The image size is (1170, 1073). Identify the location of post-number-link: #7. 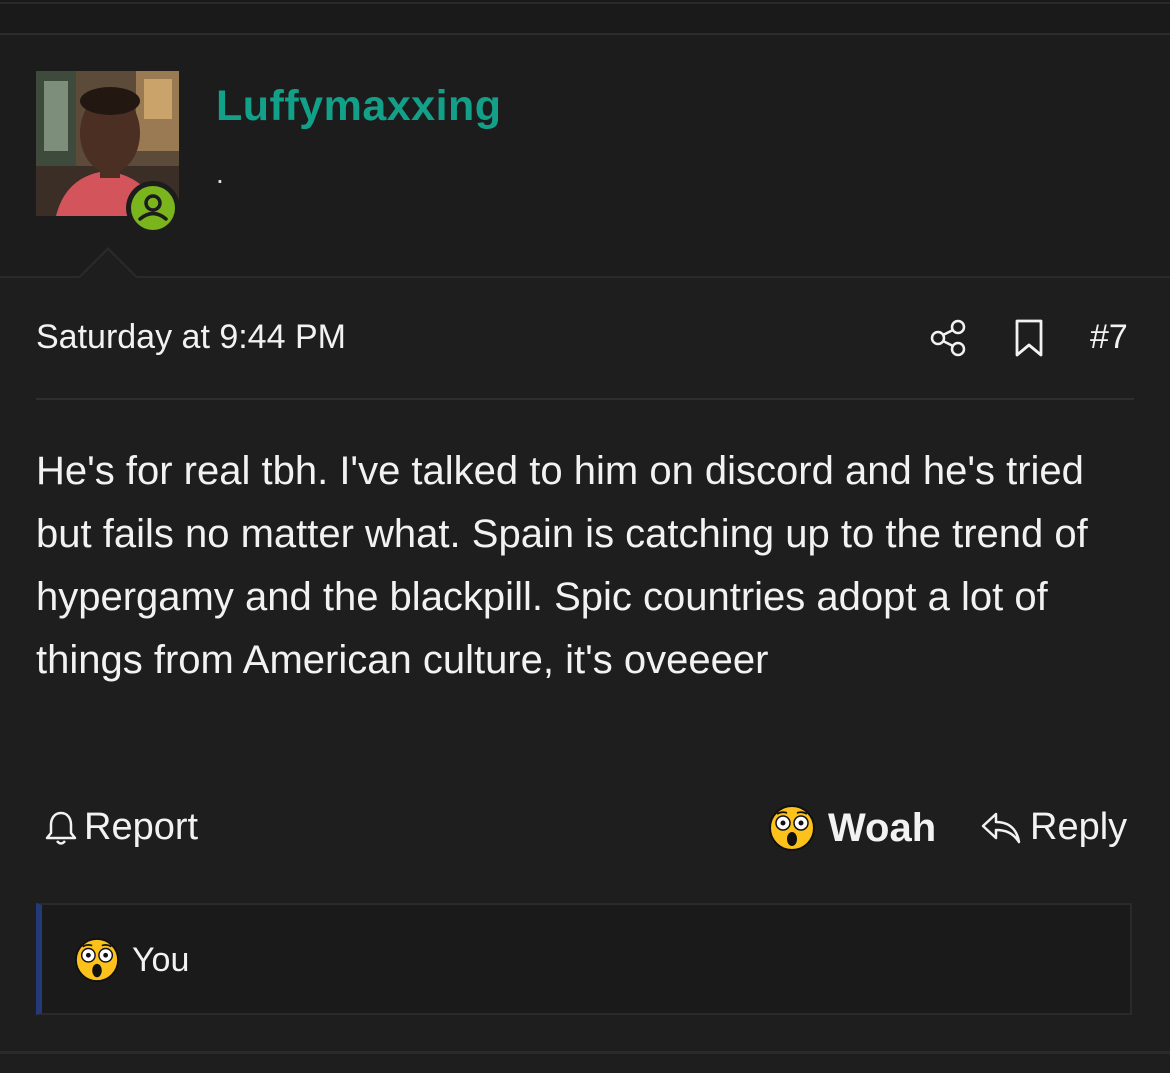
(1109, 337).